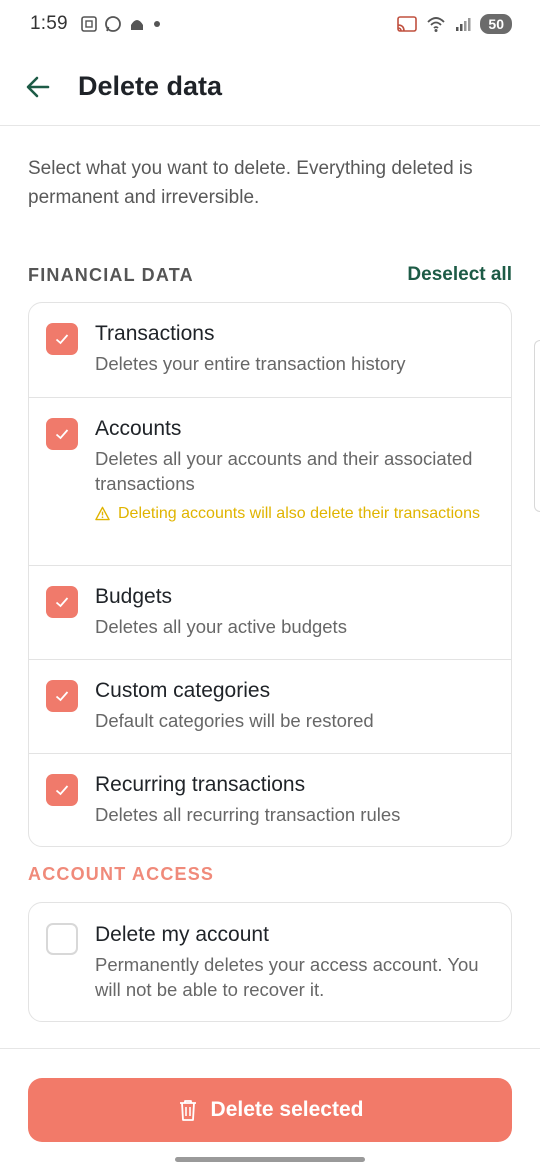  Describe the element at coordinates (287, 1109) in the screenshot. I see `delete-selected-label: Delete selected` at that location.